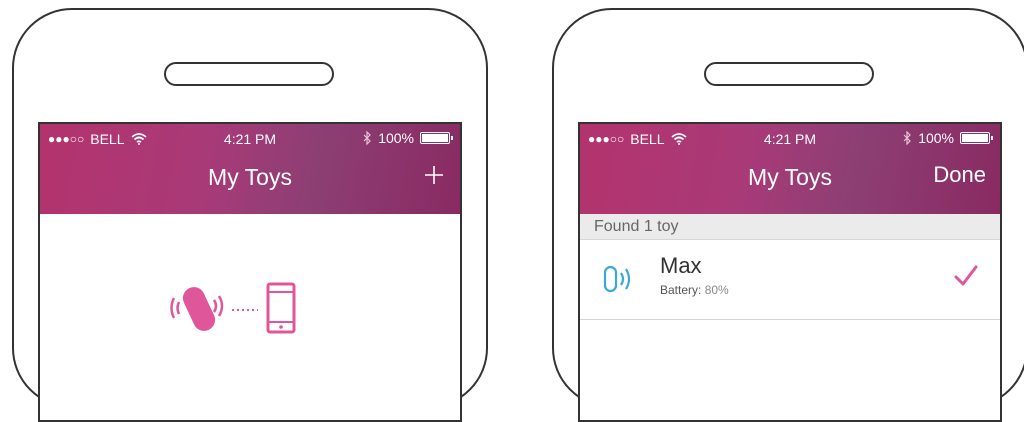 The image size is (1024, 422). I want to click on plus-icon, so click(434, 175).